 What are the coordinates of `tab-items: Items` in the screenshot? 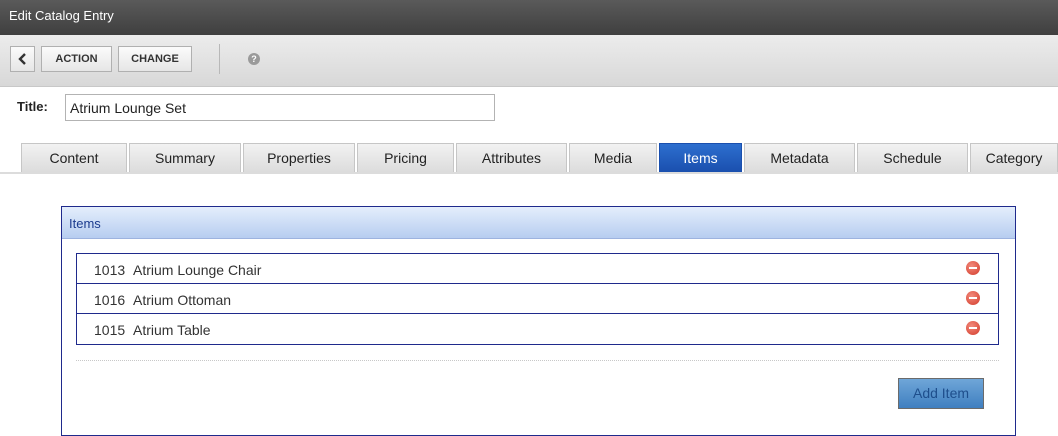 It's located at (700, 157).